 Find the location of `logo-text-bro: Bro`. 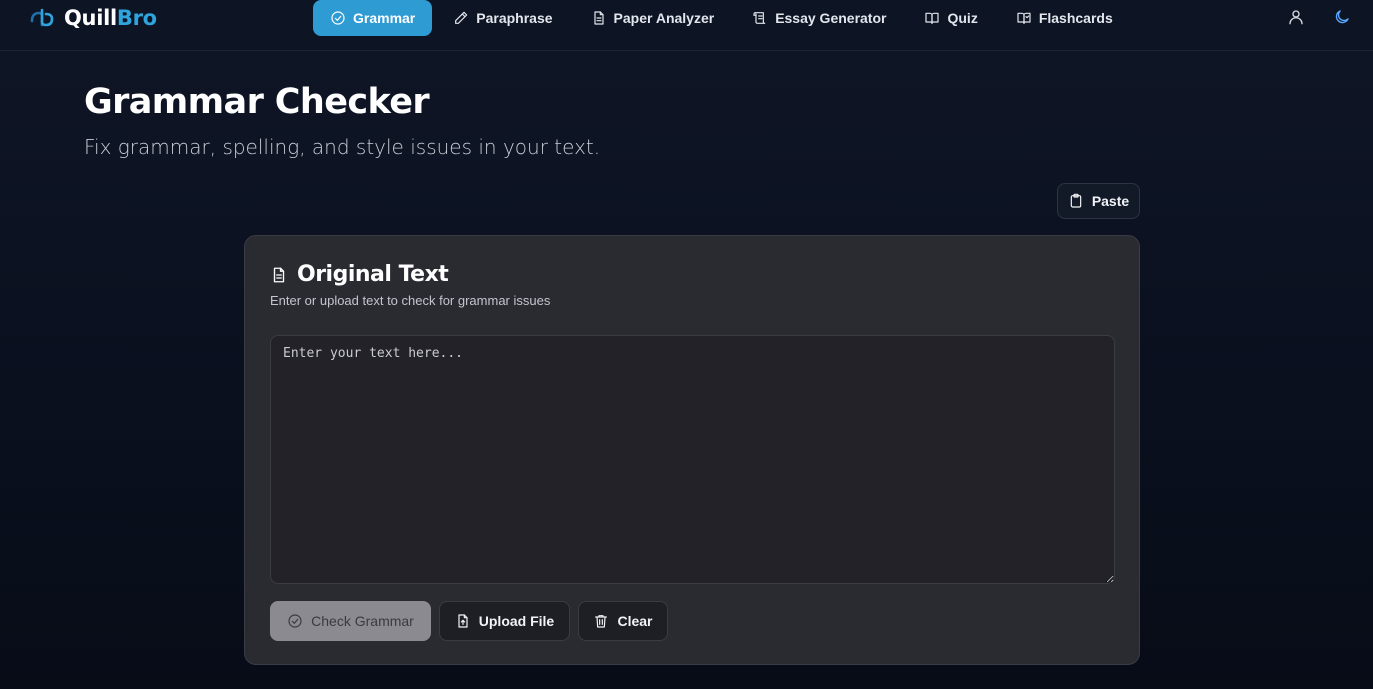

logo-text-bro: Bro is located at coordinates (136, 18).